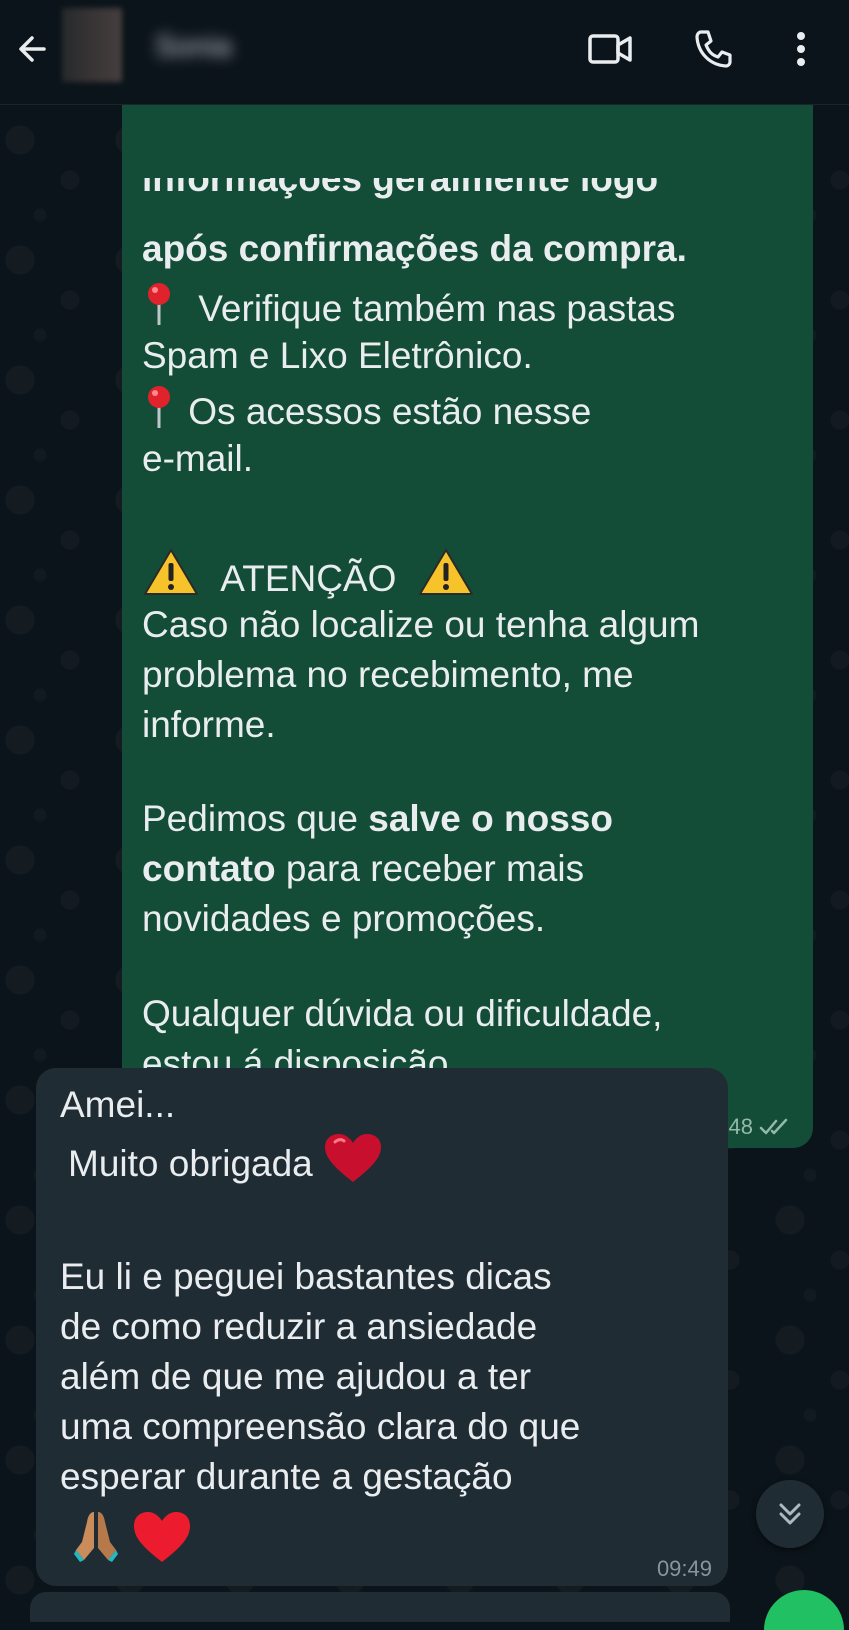  Describe the element at coordinates (296, 1376) in the screenshot. I see `message-line: além de que me ajudou a ter` at that location.